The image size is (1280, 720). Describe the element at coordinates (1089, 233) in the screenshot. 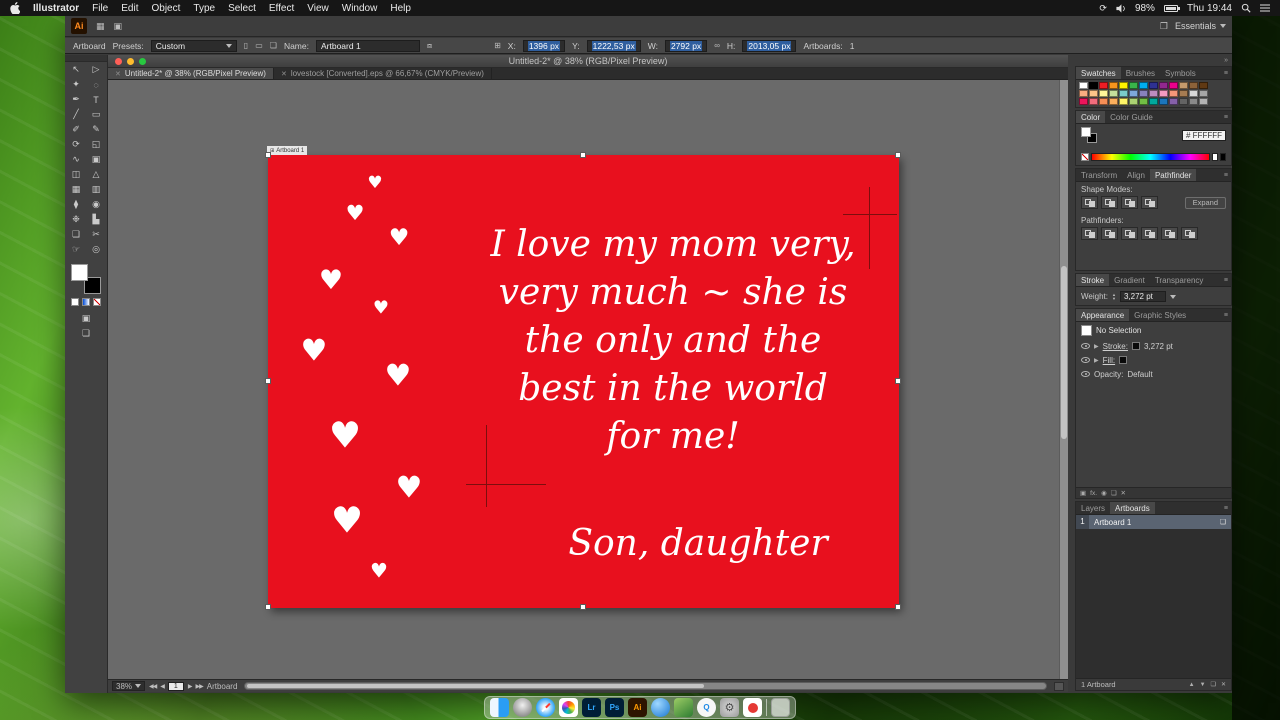

I see `divide-button` at that location.